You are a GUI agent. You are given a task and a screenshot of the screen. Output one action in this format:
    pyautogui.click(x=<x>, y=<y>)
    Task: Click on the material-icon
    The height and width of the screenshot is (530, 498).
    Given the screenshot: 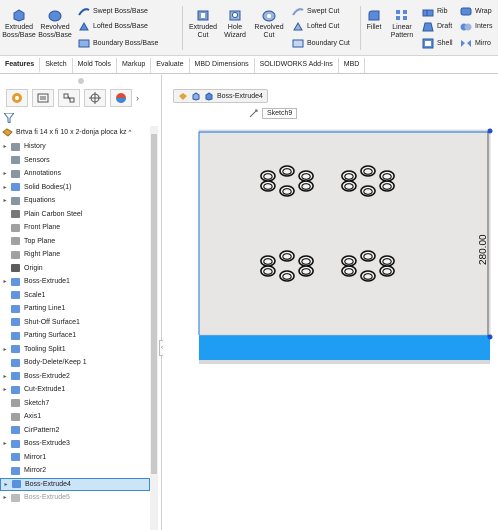 What is the action you would take?
    pyautogui.click(x=15, y=214)
    